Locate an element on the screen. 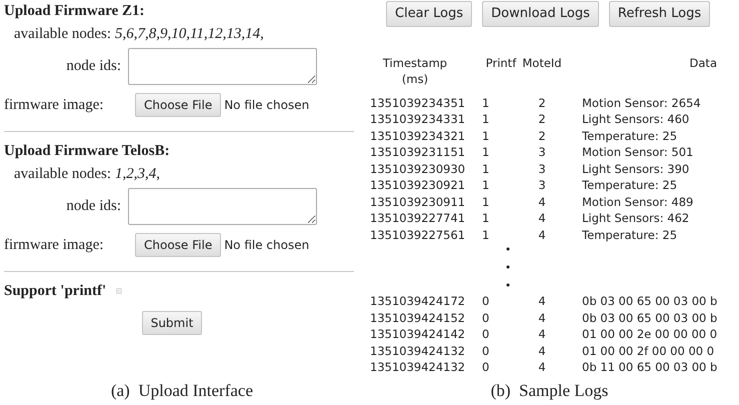 This screenshot has width=739, height=405. timestamp-cell-text: 1351039230911 is located at coordinates (418, 202).